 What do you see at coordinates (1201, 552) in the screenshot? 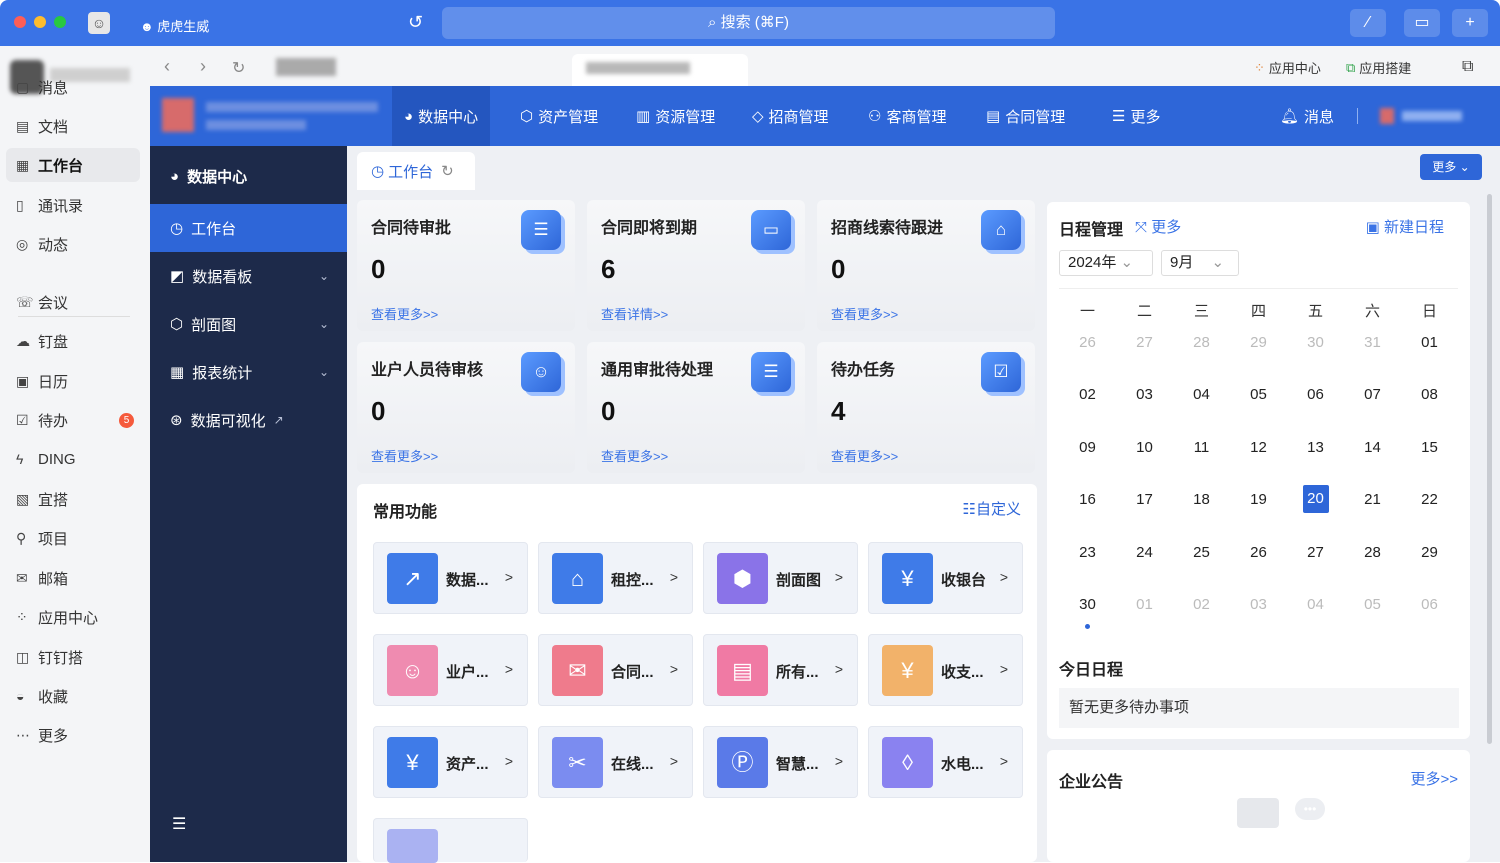
I see `calendar-day: 25` at bounding box center [1201, 552].